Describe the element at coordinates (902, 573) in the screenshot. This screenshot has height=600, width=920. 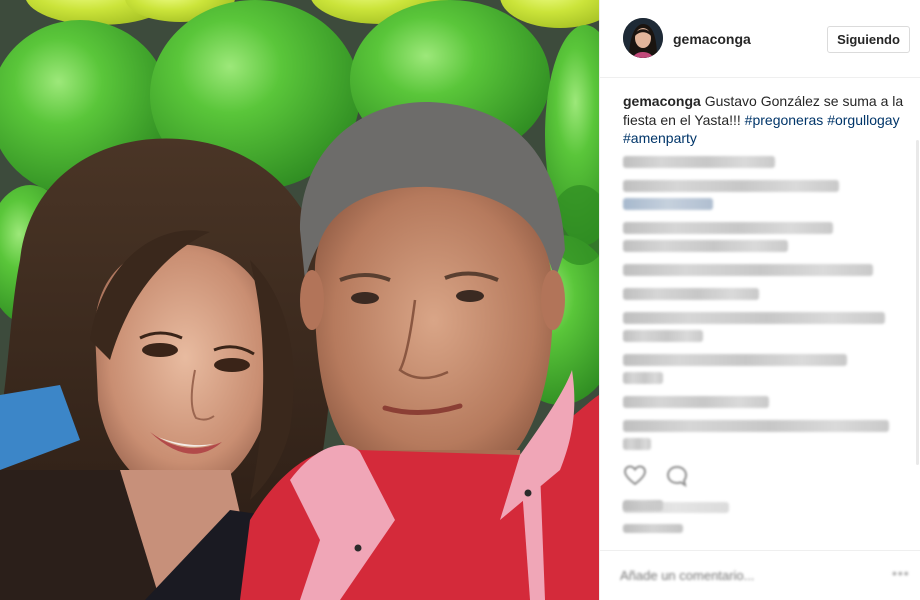
I see `more-options-icon: •••` at that location.